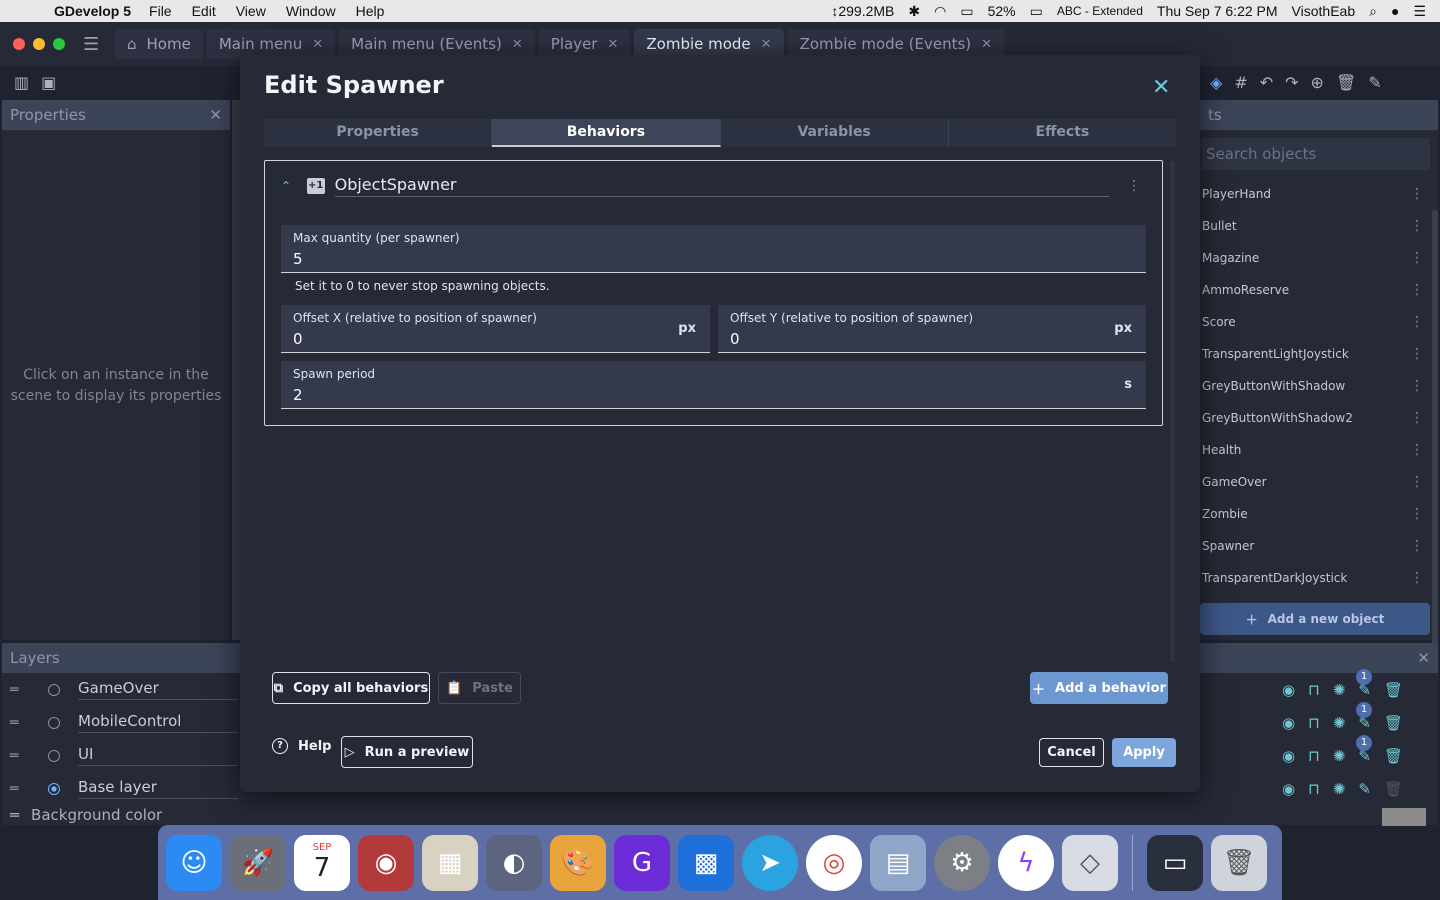 The height and width of the screenshot is (900, 1440). What do you see at coordinates (1313, 514) in the screenshot?
I see `object-item: Zombie ⋮` at bounding box center [1313, 514].